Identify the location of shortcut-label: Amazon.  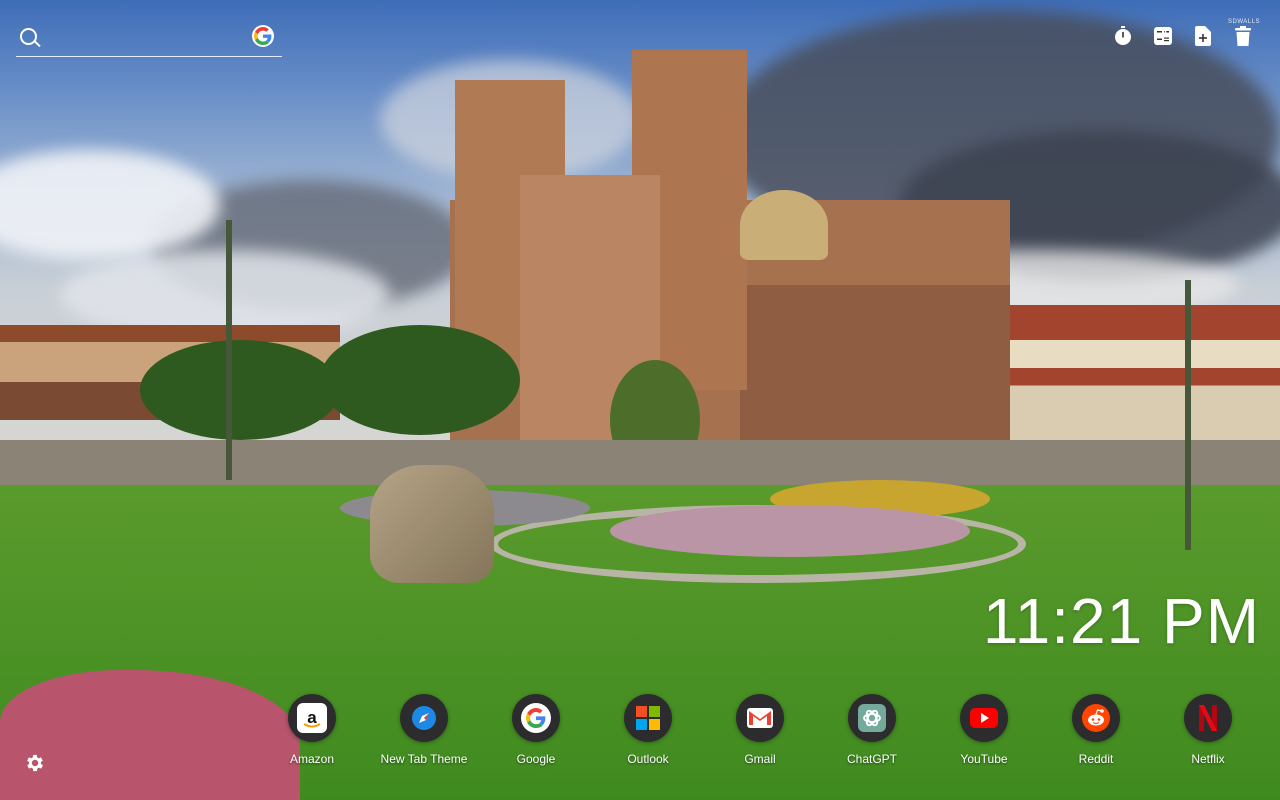
(312, 759).